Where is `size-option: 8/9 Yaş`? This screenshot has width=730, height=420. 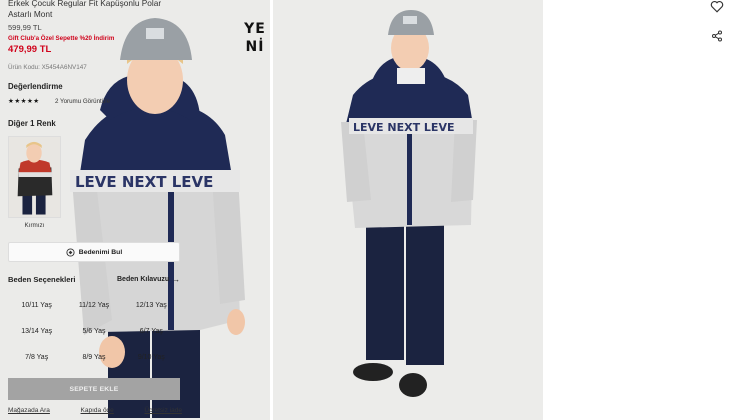
size-option: 8/9 Yaş is located at coordinates (93, 357).